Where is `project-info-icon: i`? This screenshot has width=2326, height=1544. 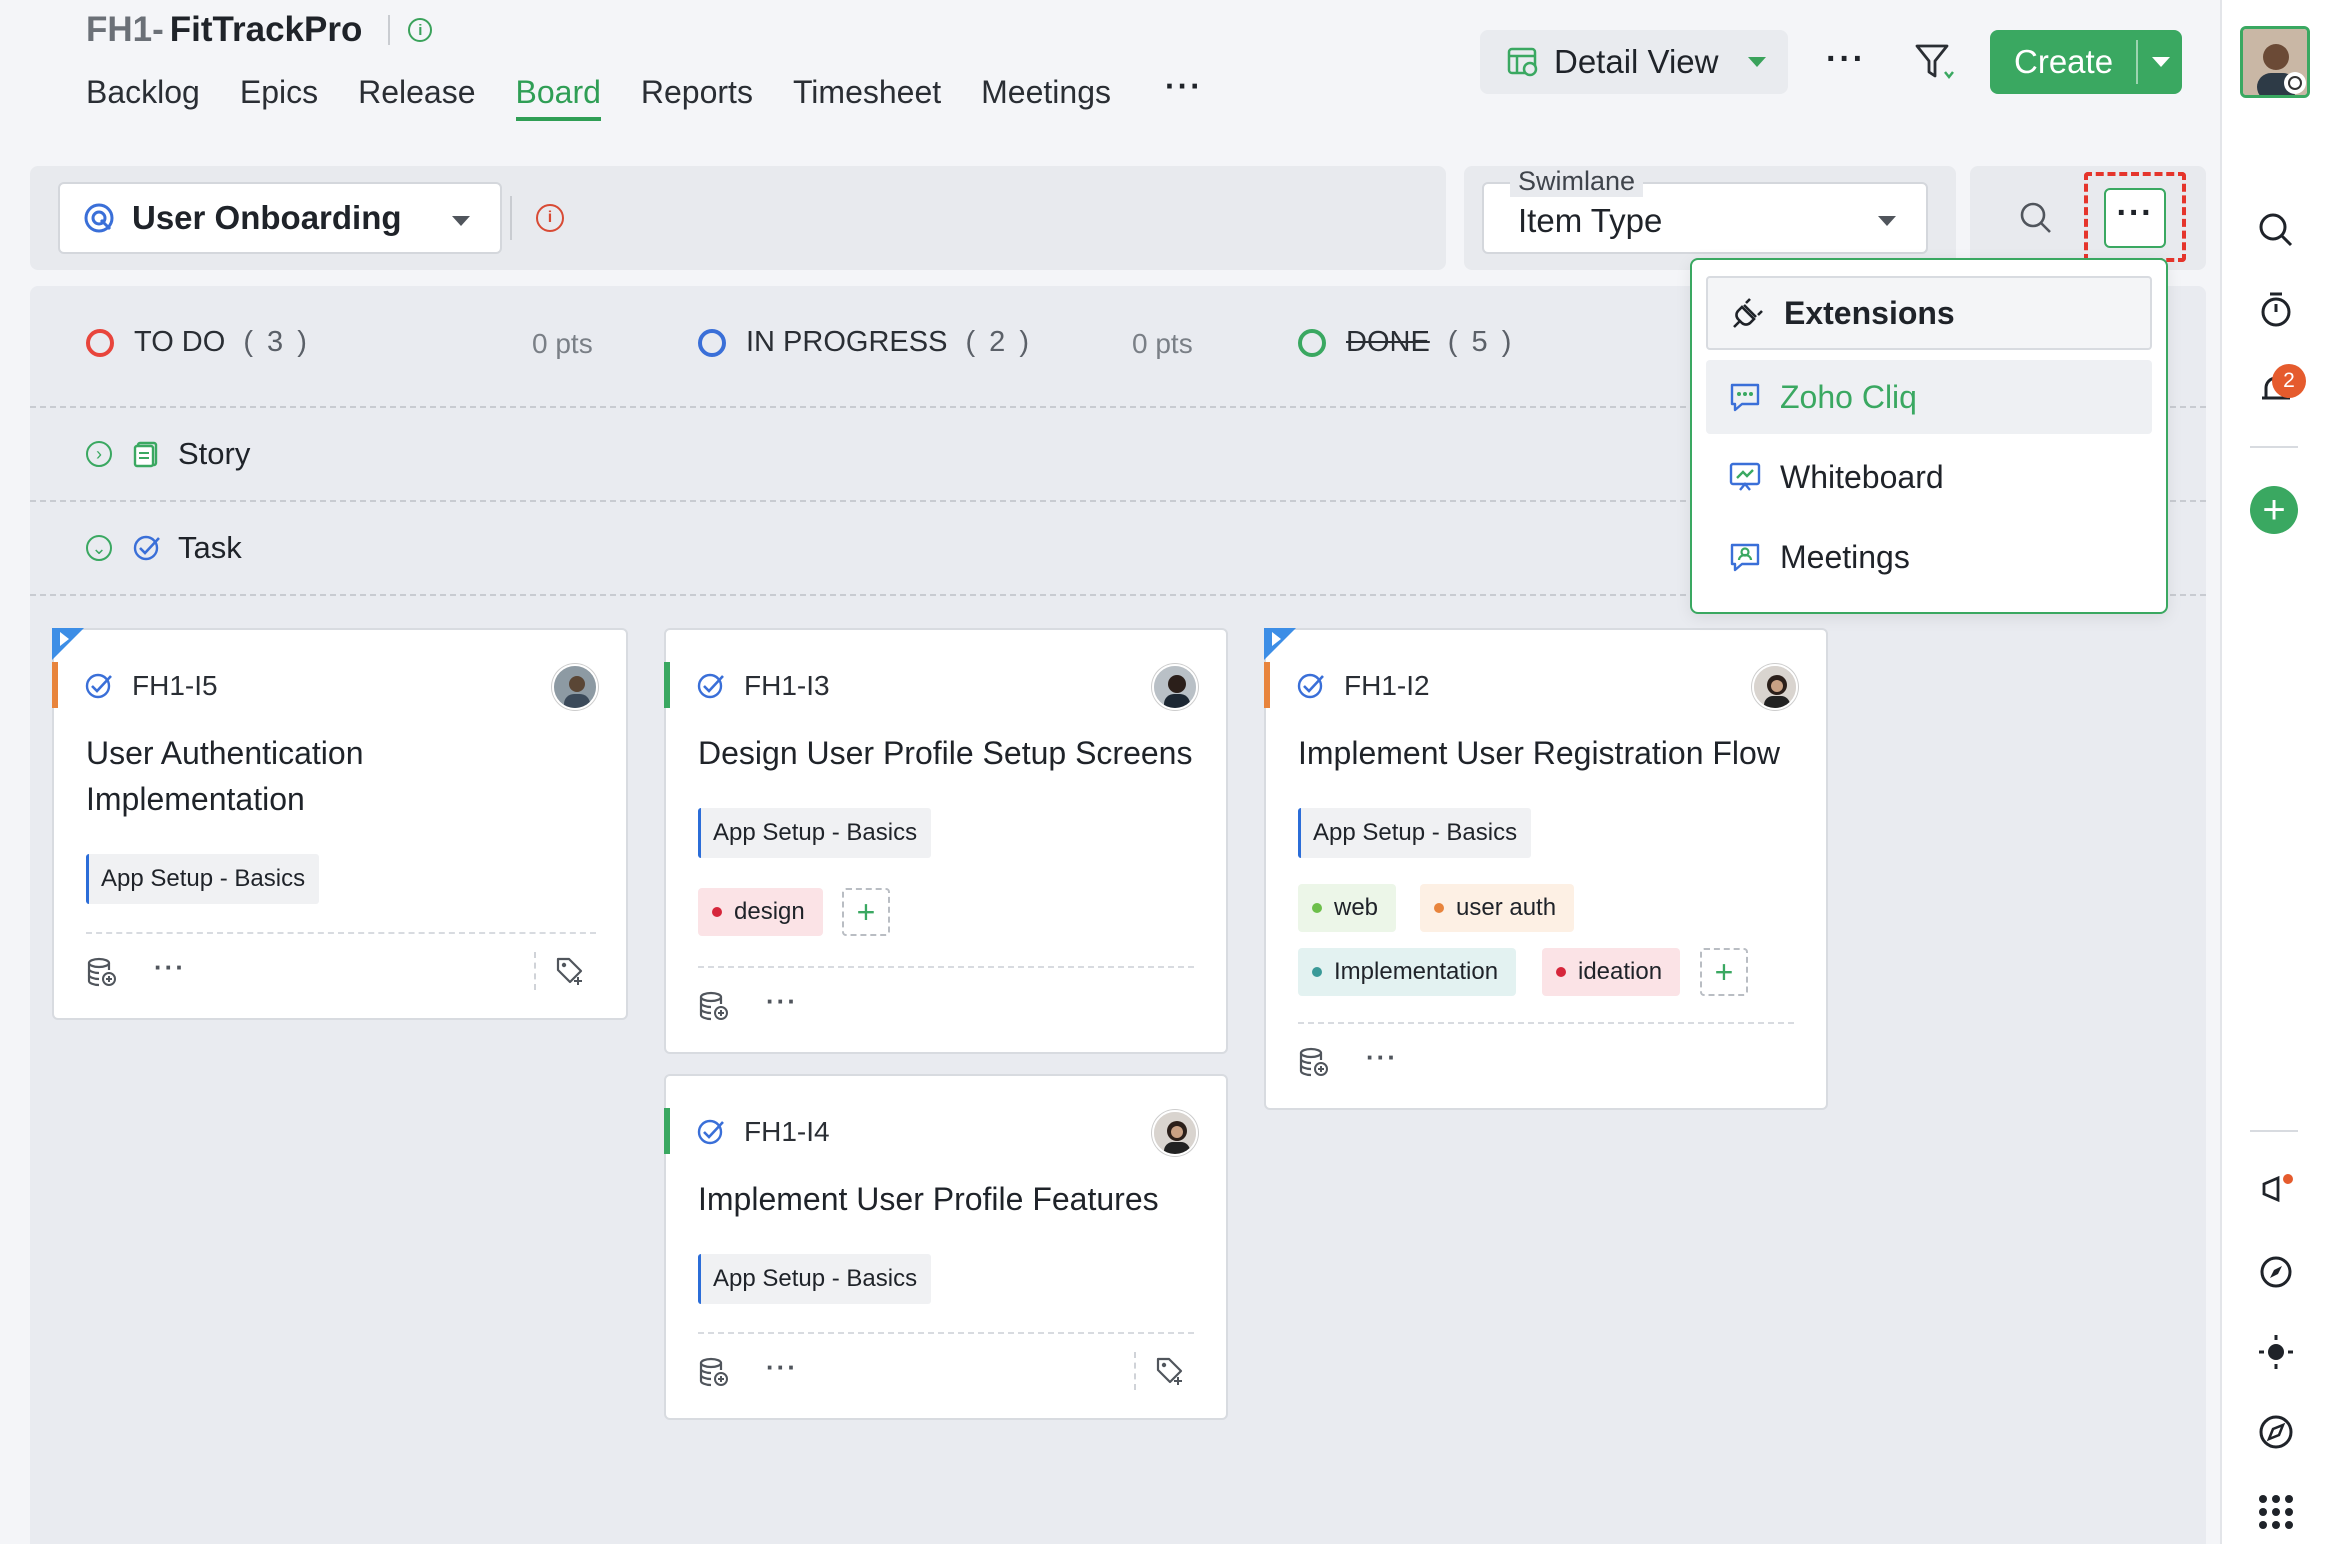 project-info-icon: i is located at coordinates (420, 30).